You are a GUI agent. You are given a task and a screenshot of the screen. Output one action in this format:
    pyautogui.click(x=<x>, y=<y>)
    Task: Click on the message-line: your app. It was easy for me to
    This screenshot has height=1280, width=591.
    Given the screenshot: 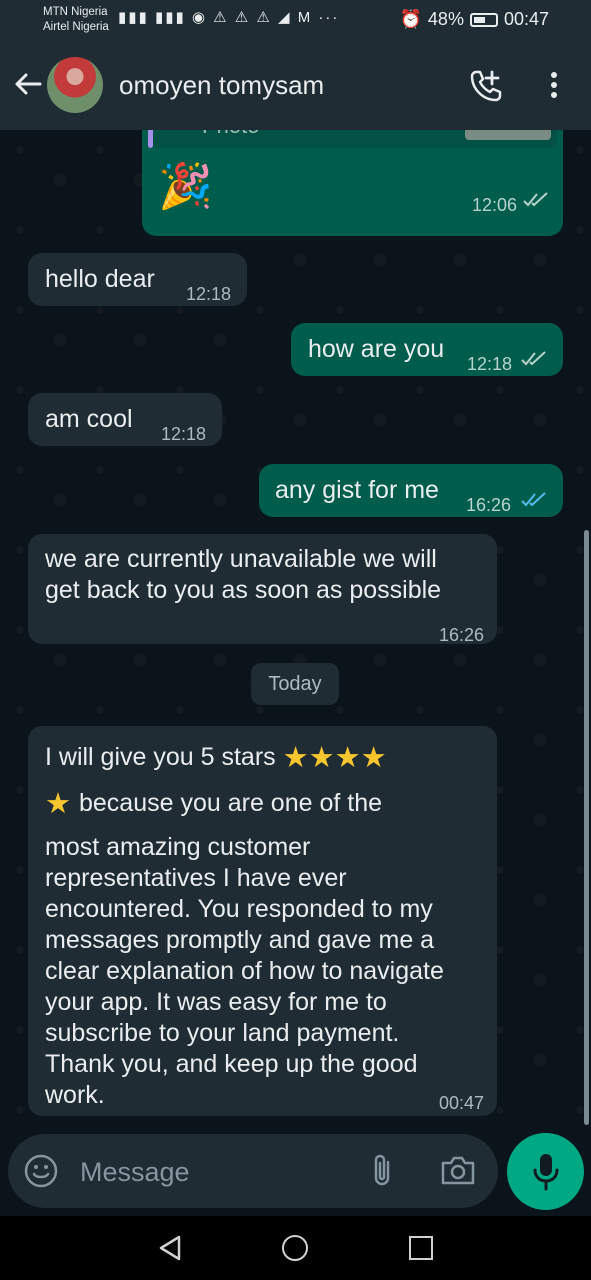 What is the action you would take?
    pyautogui.click(x=216, y=1002)
    